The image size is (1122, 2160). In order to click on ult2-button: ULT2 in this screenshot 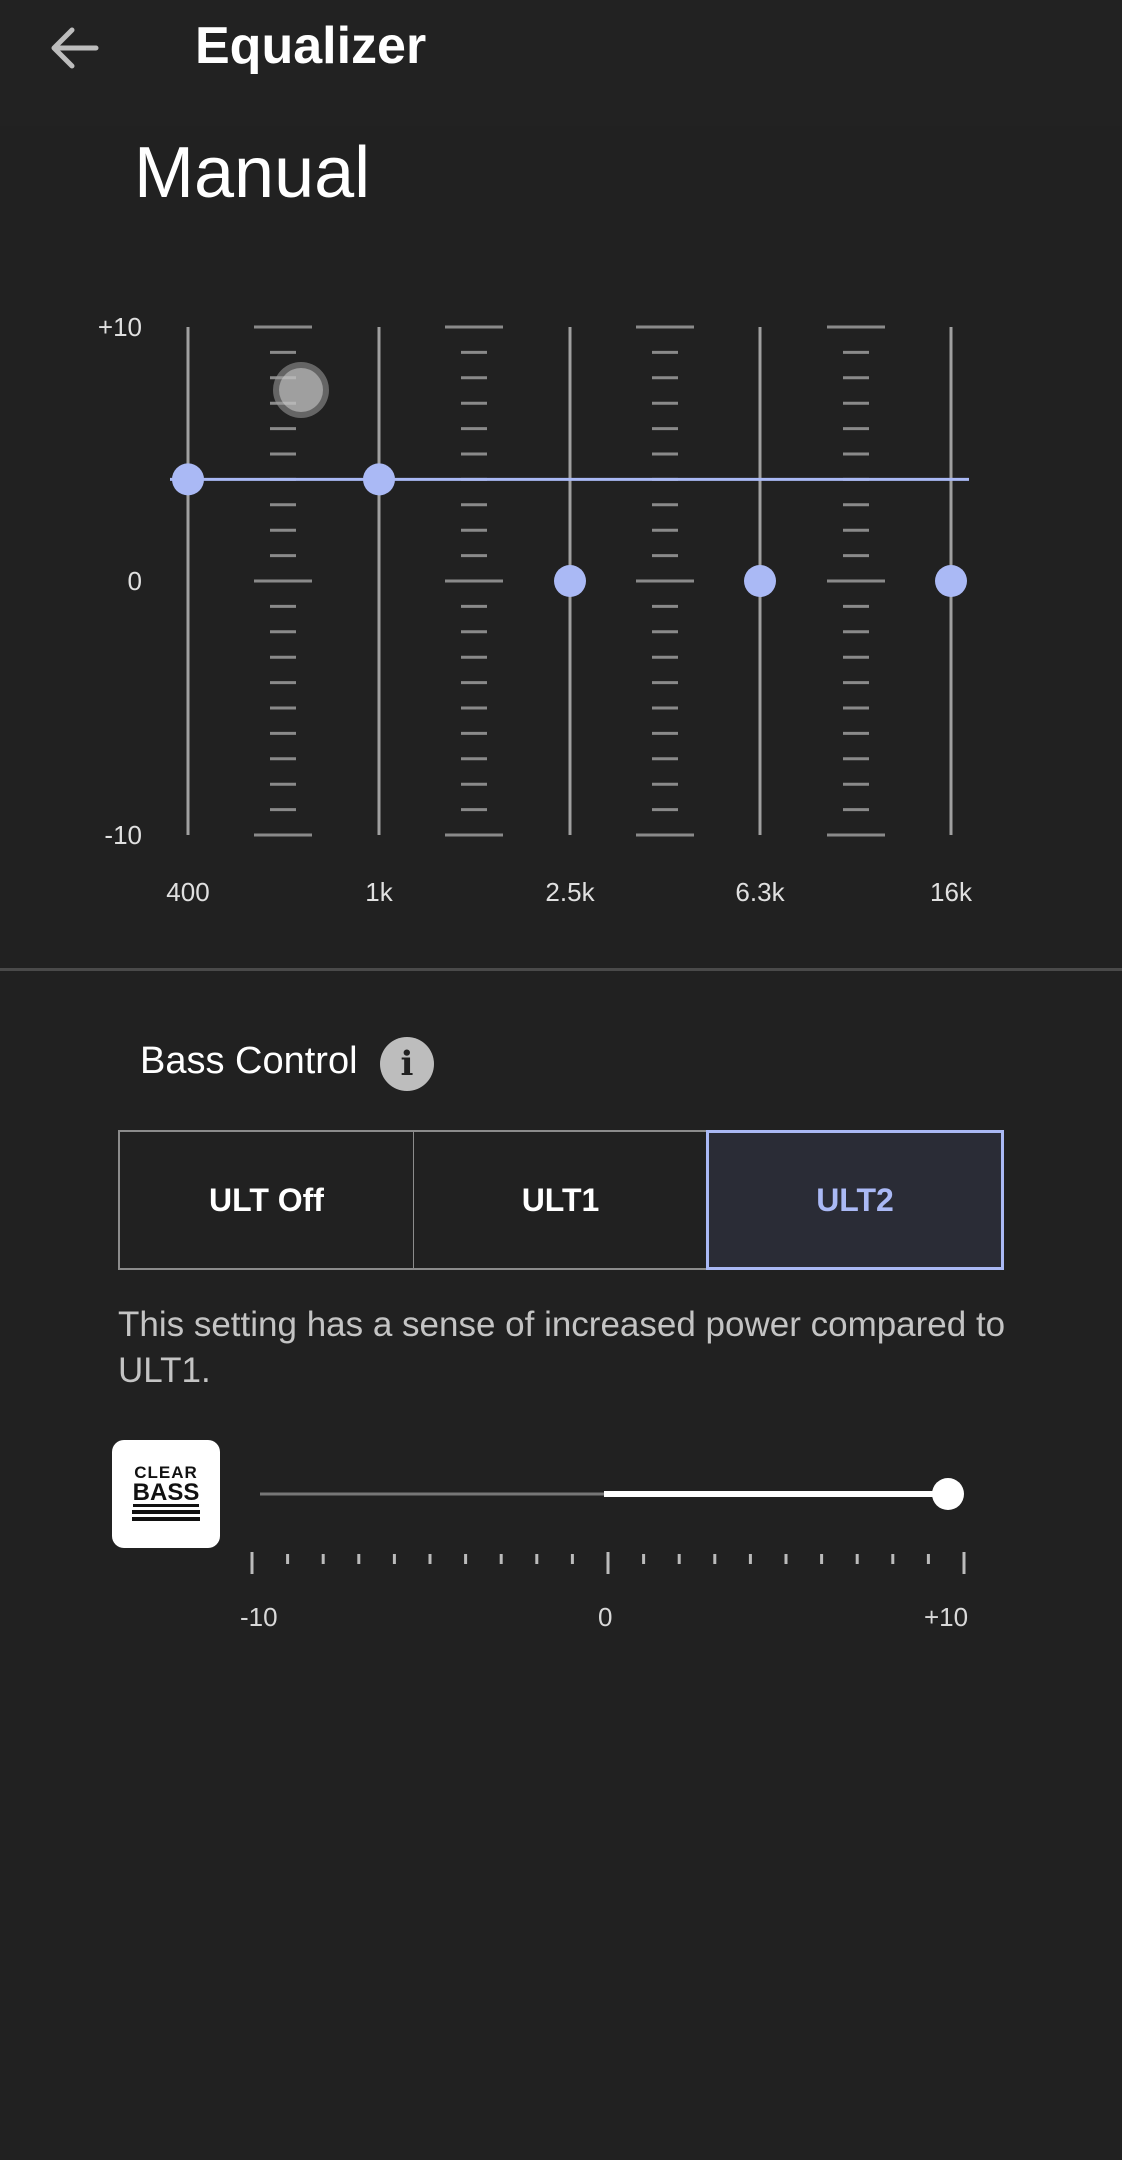, I will do `click(855, 1200)`.